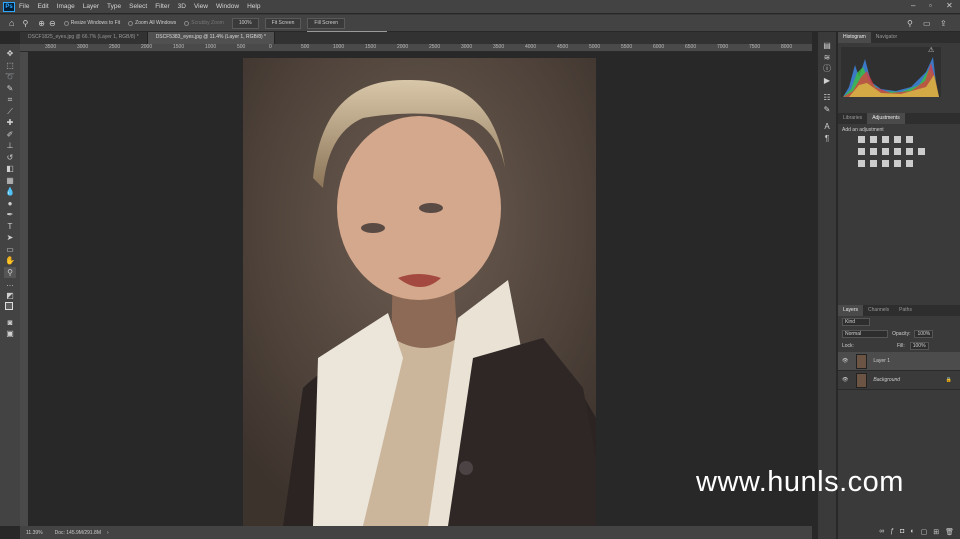 The width and height of the screenshot is (960, 539). Describe the element at coordinates (42, 6) in the screenshot. I see `menu-edit: Edit` at that location.